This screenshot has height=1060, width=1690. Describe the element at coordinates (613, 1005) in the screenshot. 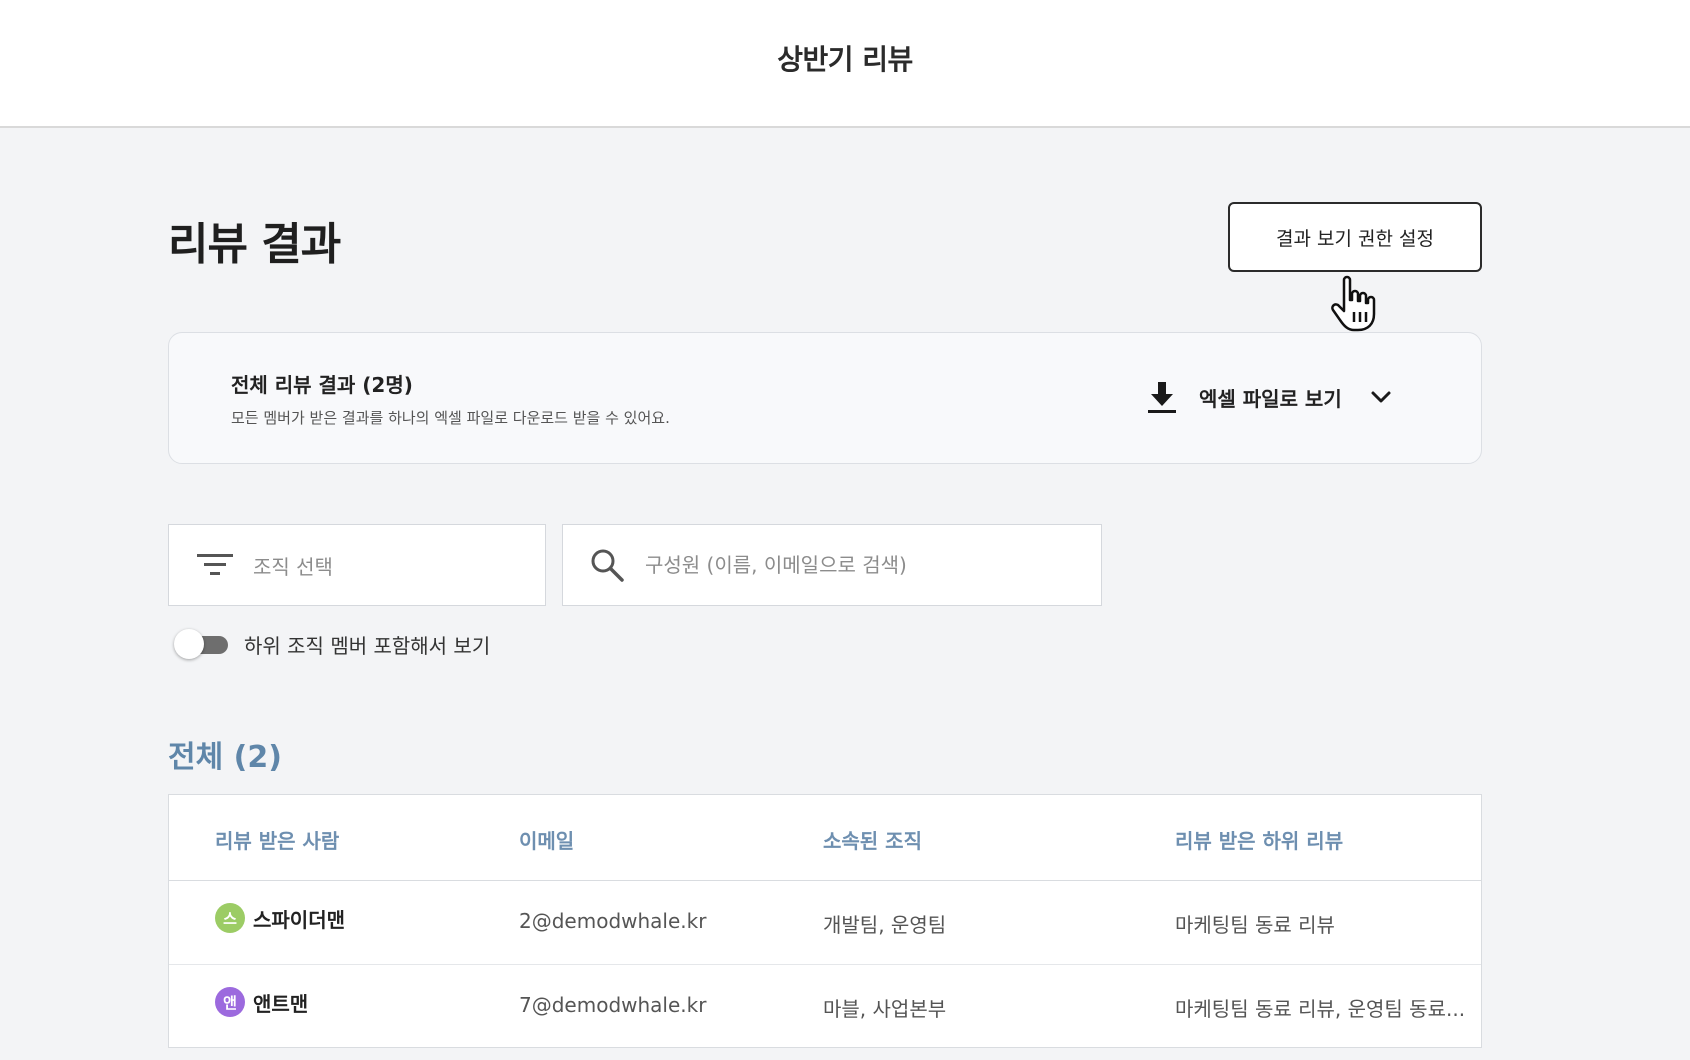

I see `email-cell: 7@demodwhale.kr` at that location.